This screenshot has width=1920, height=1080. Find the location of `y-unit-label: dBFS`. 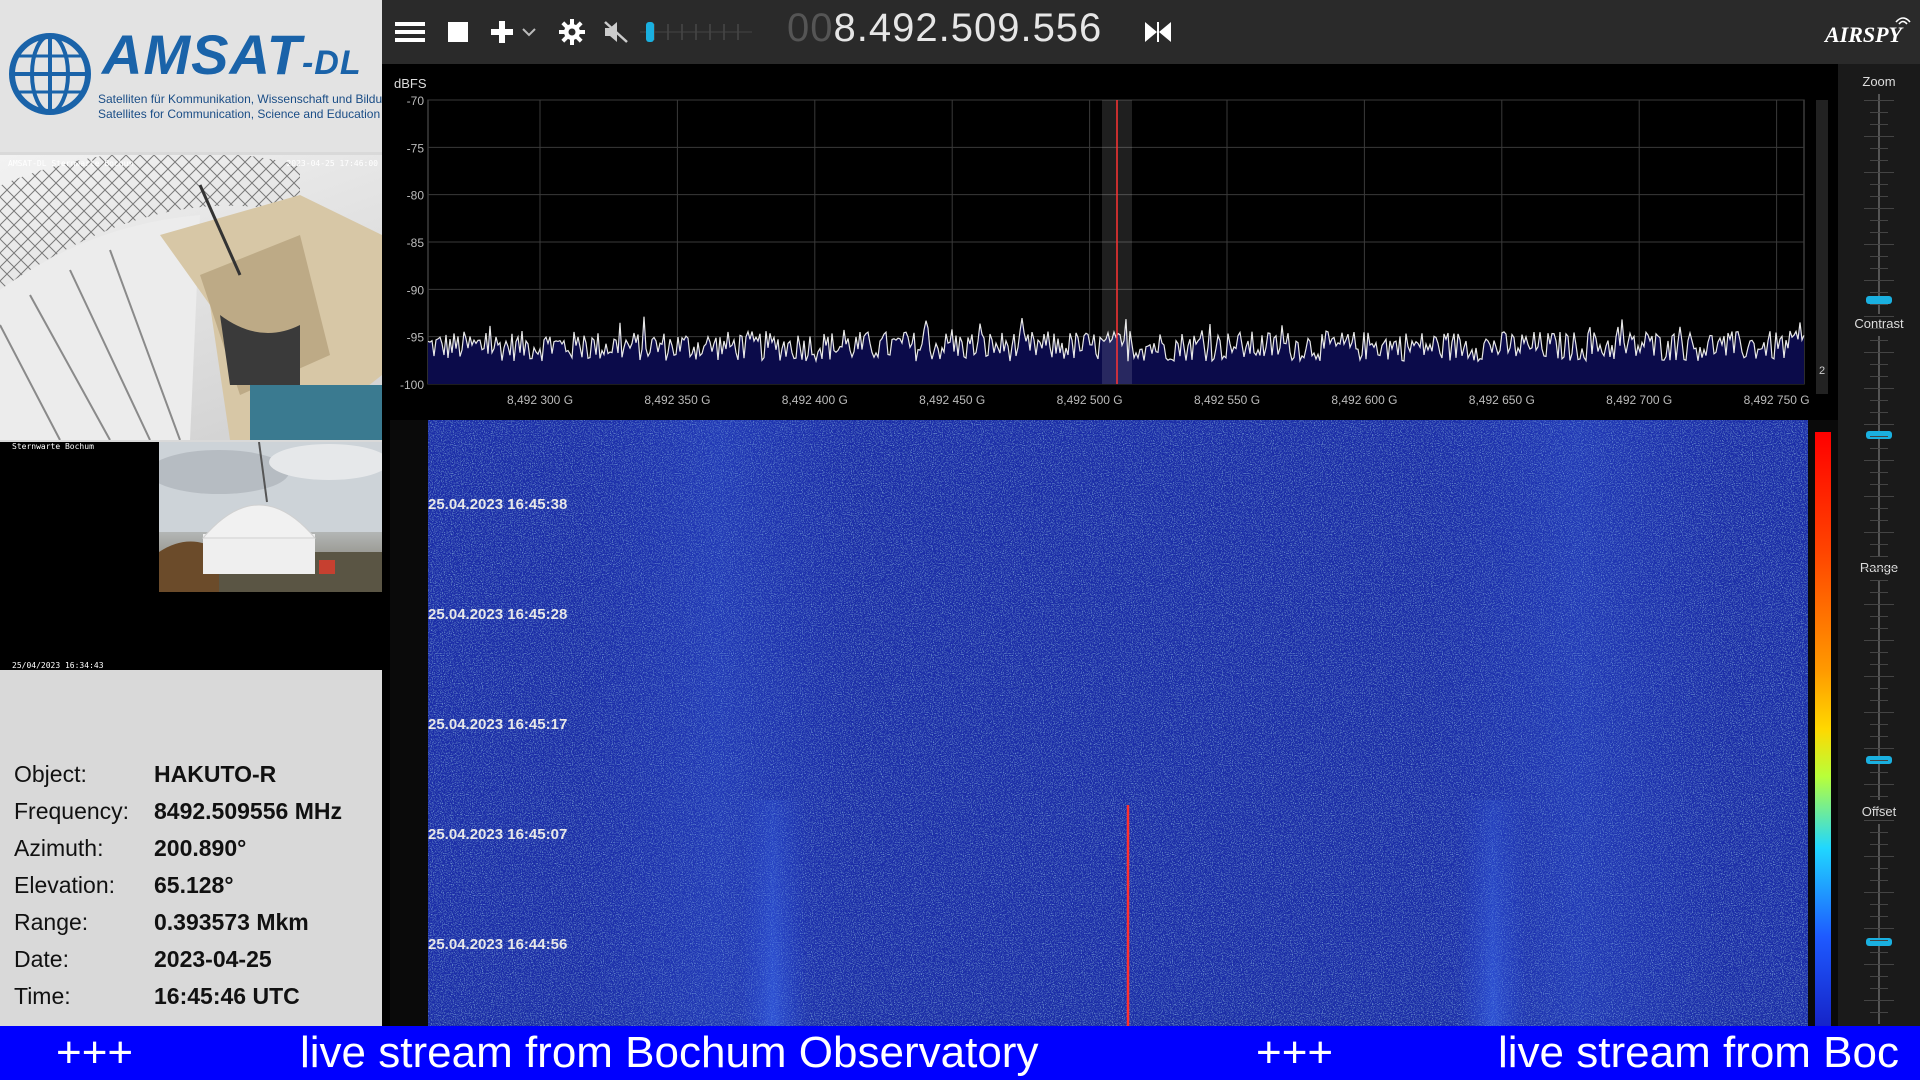

y-unit-label: dBFS is located at coordinates (410, 83).